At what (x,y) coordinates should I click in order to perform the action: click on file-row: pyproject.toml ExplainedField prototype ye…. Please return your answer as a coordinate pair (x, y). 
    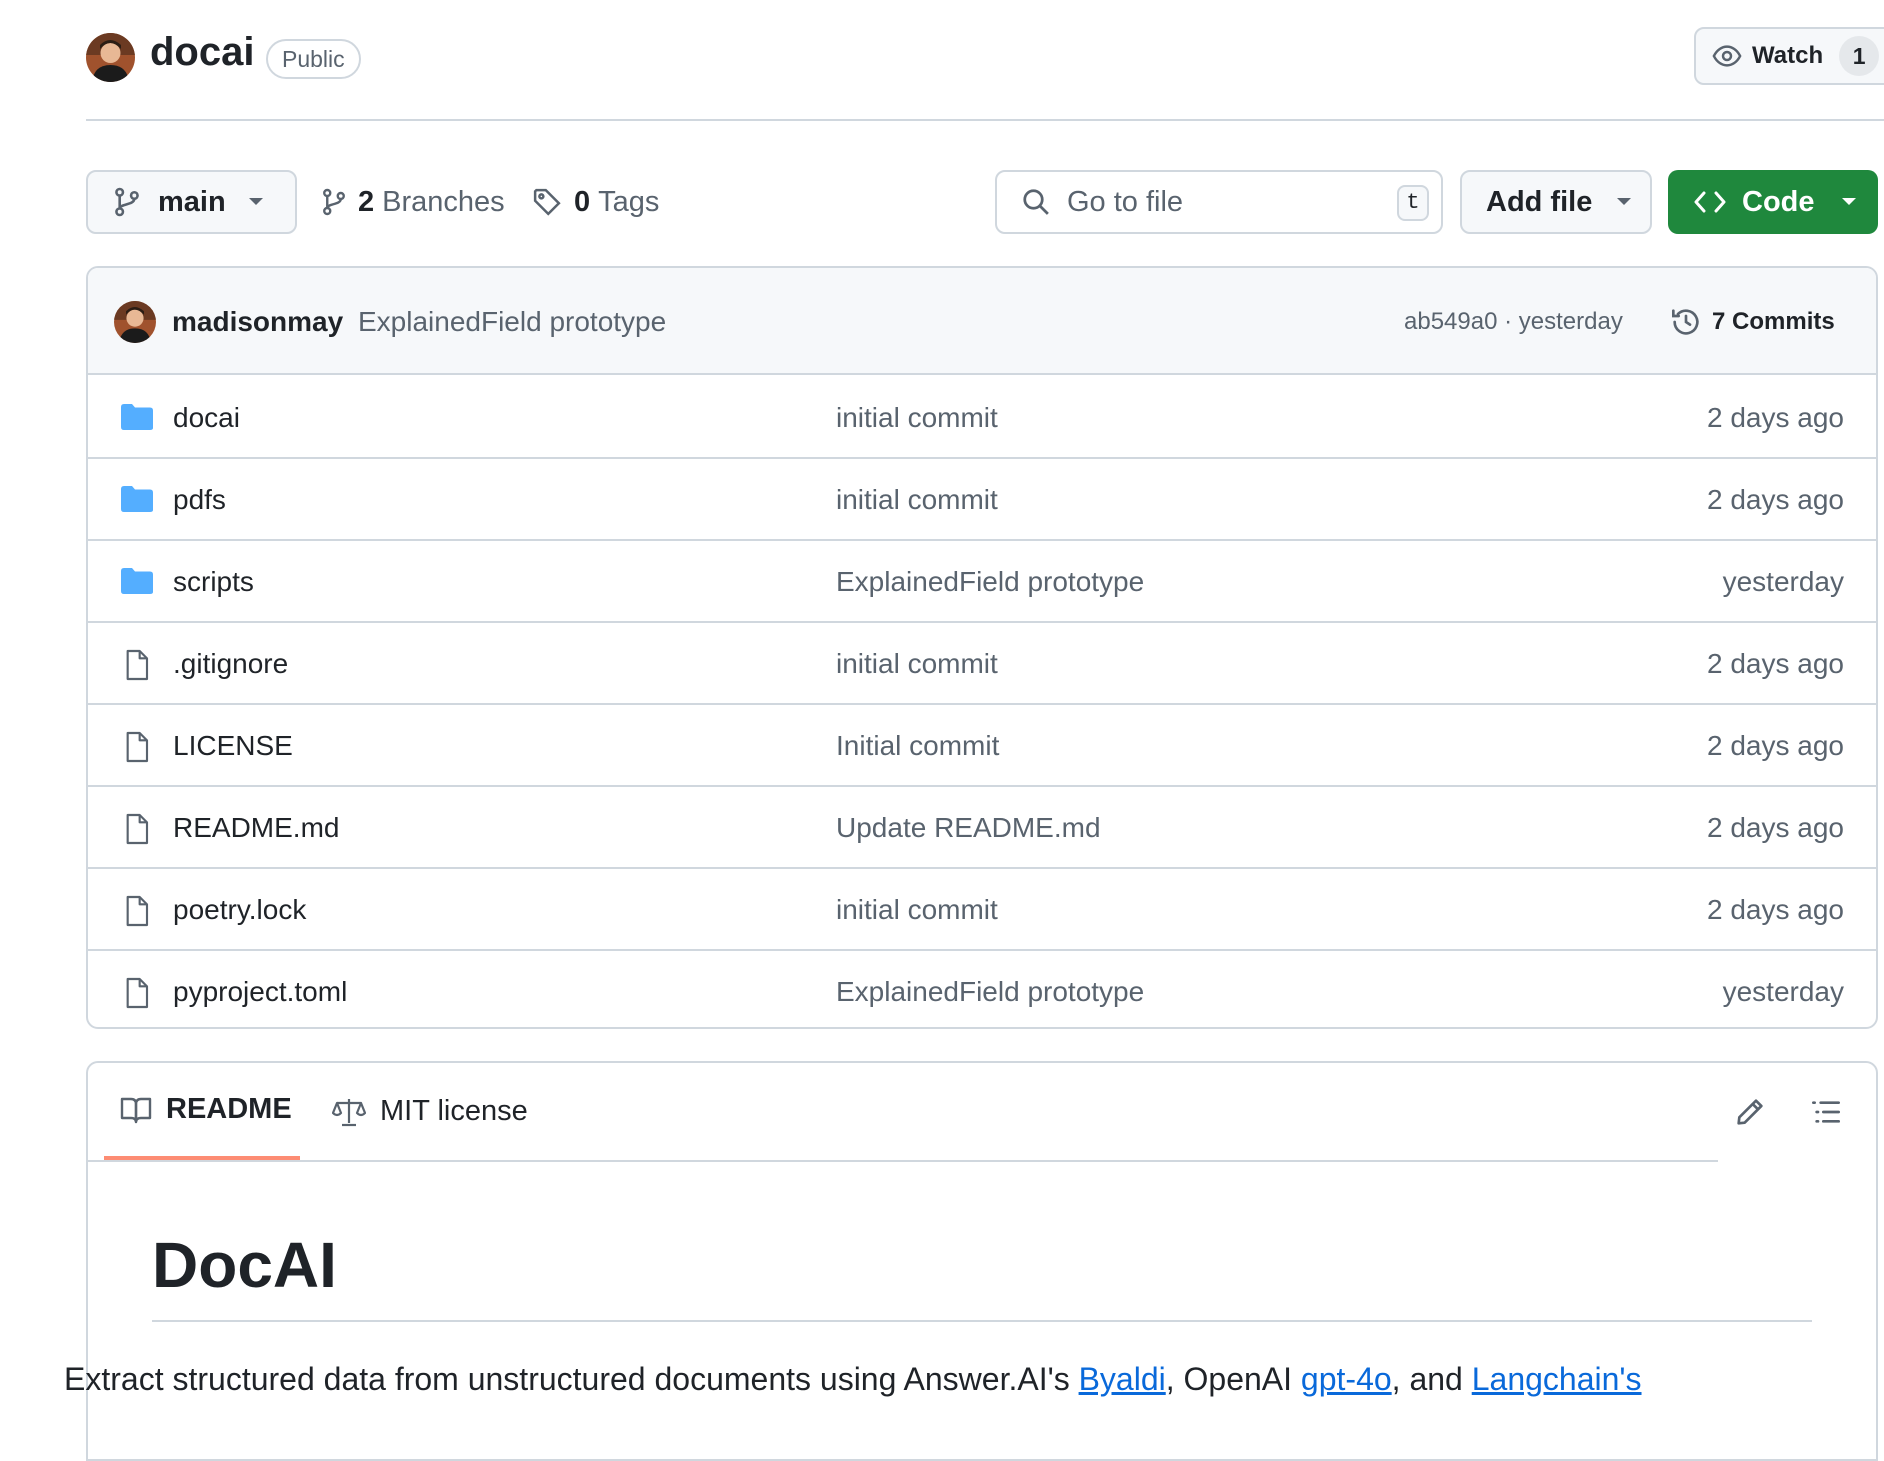
    Looking at the image, I should click on (982, 989).